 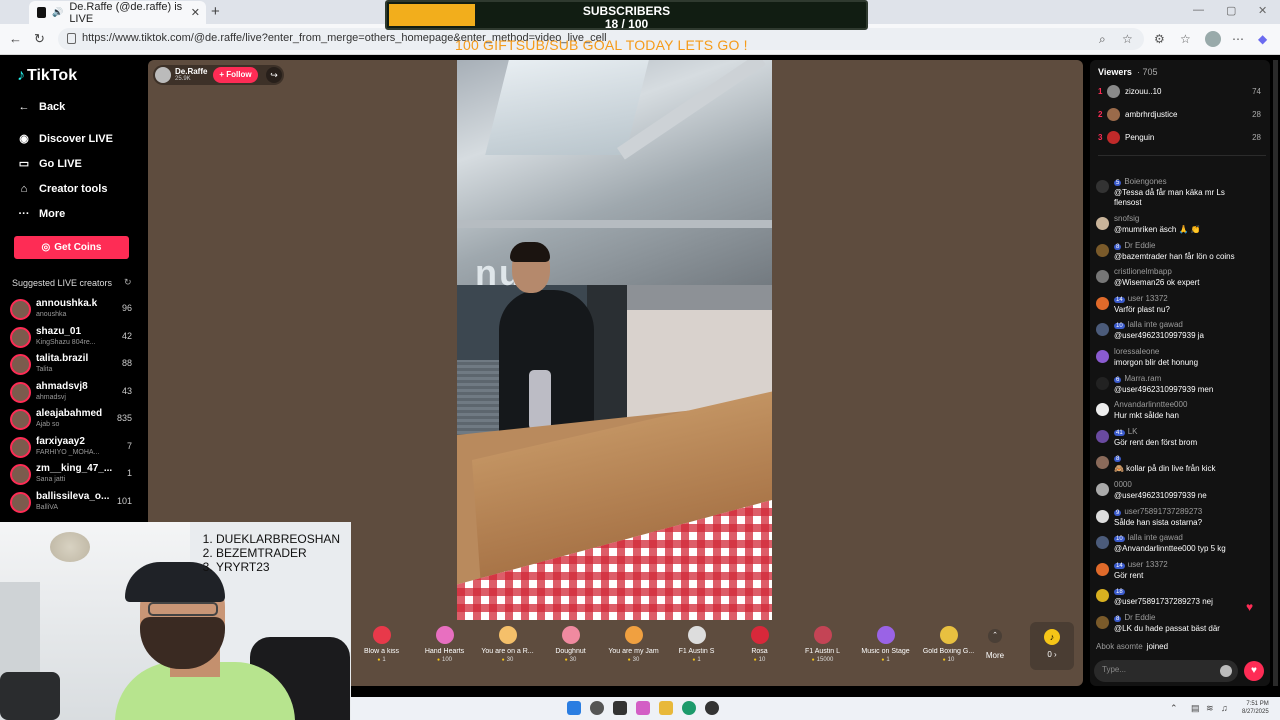 I want to click on app-icon, so click(x=712, y=708).